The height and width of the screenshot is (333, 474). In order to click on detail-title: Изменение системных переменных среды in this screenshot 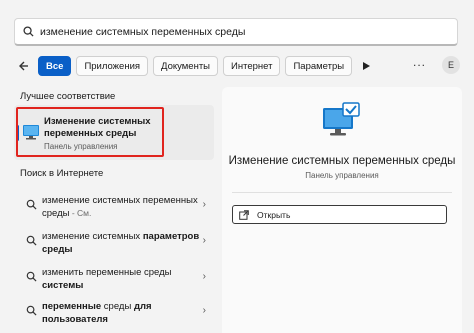, I will do `click(342, 161)`.